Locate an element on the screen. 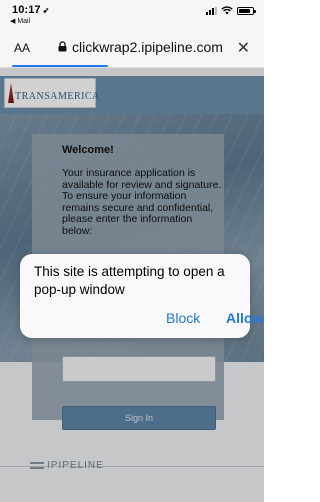  status-bar: 10:17 ➶ ◀ Mail is located at coordinates (132, 14).